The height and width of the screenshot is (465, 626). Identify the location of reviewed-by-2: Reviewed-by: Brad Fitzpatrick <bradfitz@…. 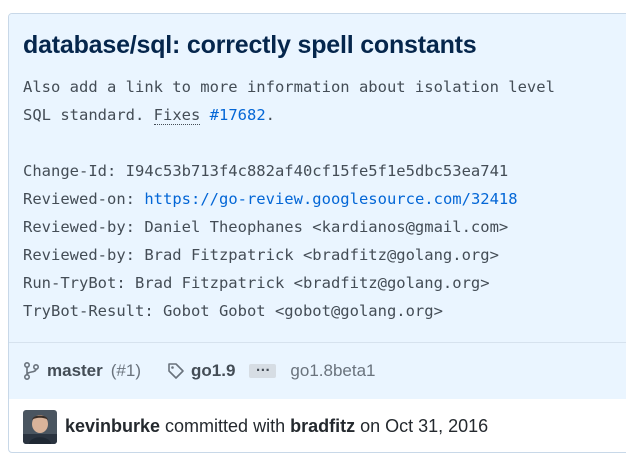
(261, 255).